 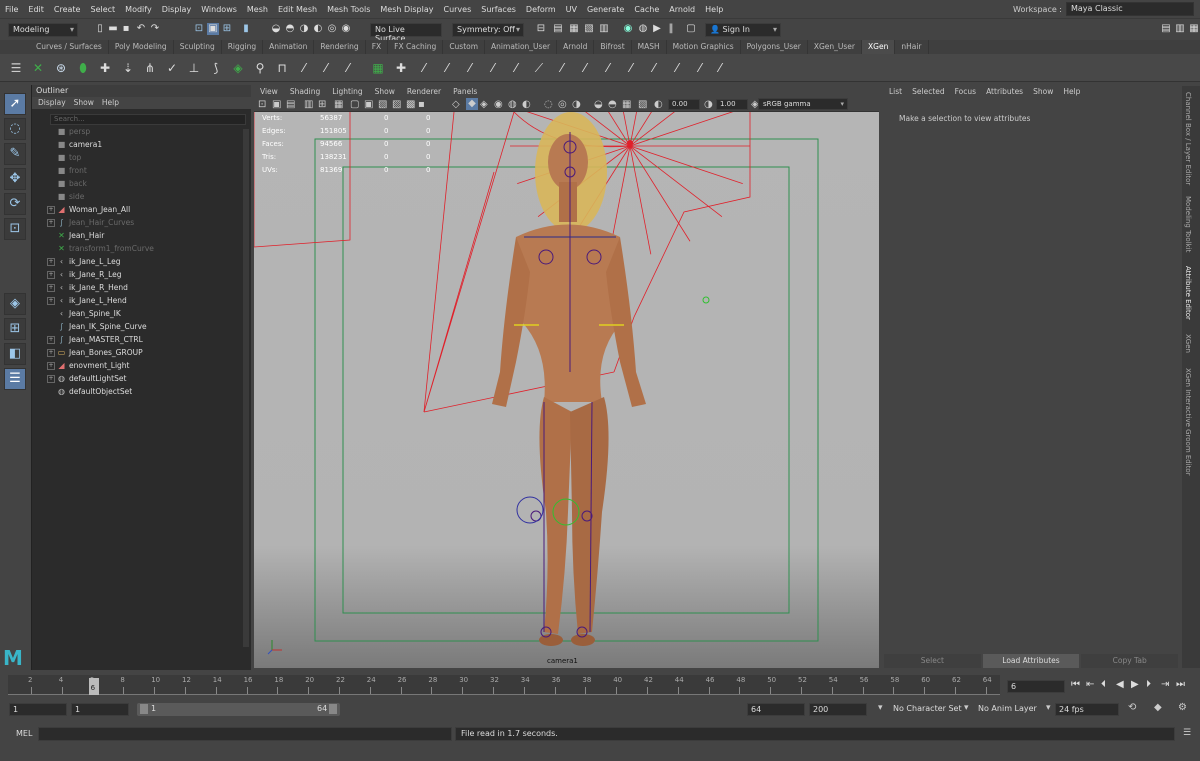 What do you see at coordinates (67, 9) in the screenshot?
I see `menu-create: Create` at bounding box center [67, 9].